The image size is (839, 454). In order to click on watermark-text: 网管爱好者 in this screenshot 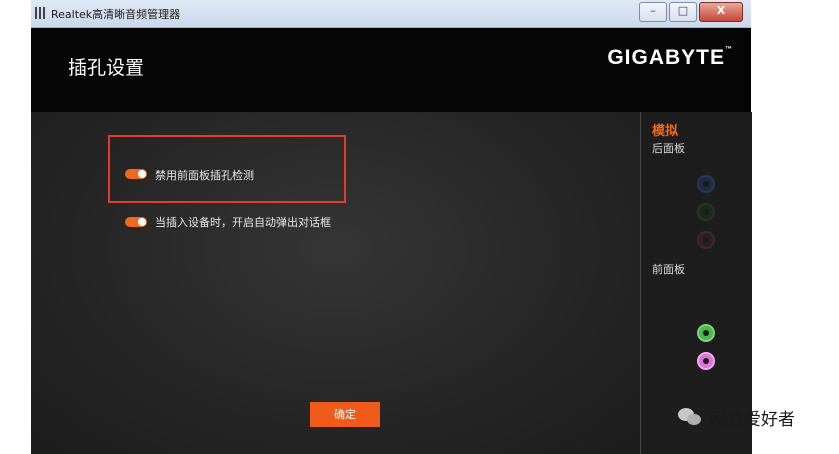, I will do `click(752, 420)`.